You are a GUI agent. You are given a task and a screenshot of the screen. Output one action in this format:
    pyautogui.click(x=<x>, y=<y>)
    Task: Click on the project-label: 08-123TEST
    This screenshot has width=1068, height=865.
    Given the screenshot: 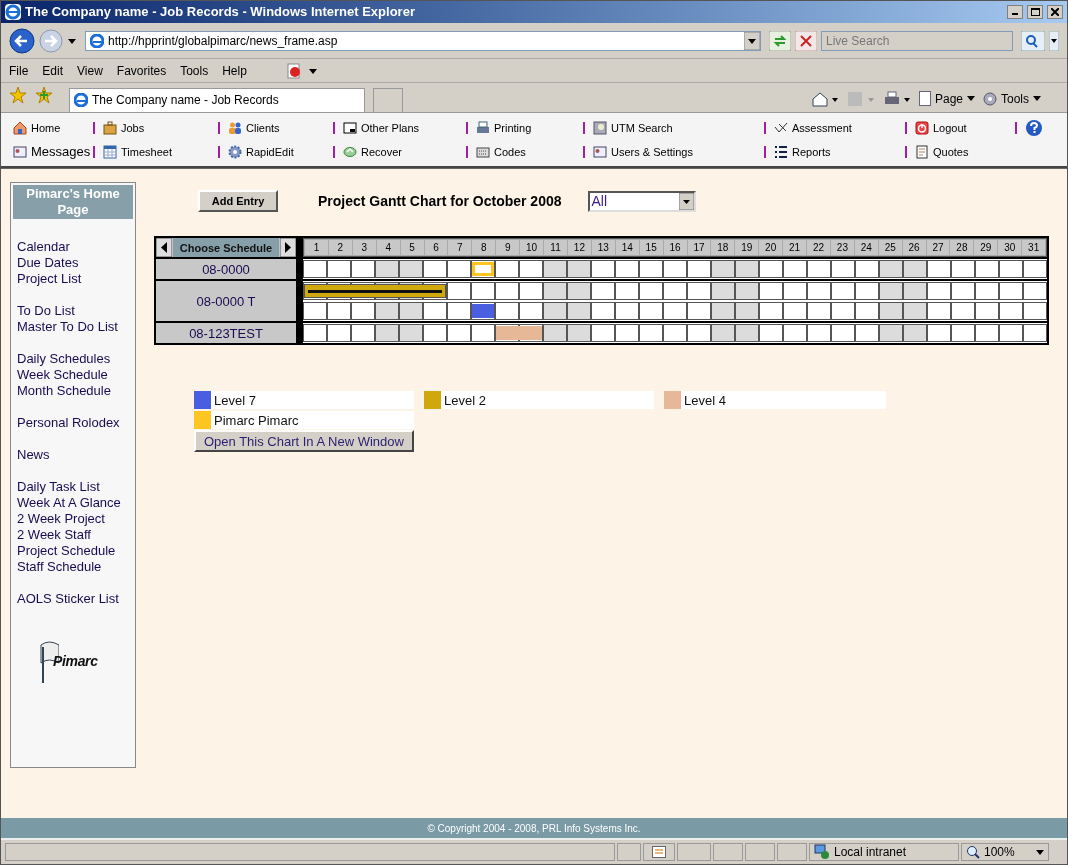 What is the action you would take?
    pyautogui.click(x=226, y=333)
    